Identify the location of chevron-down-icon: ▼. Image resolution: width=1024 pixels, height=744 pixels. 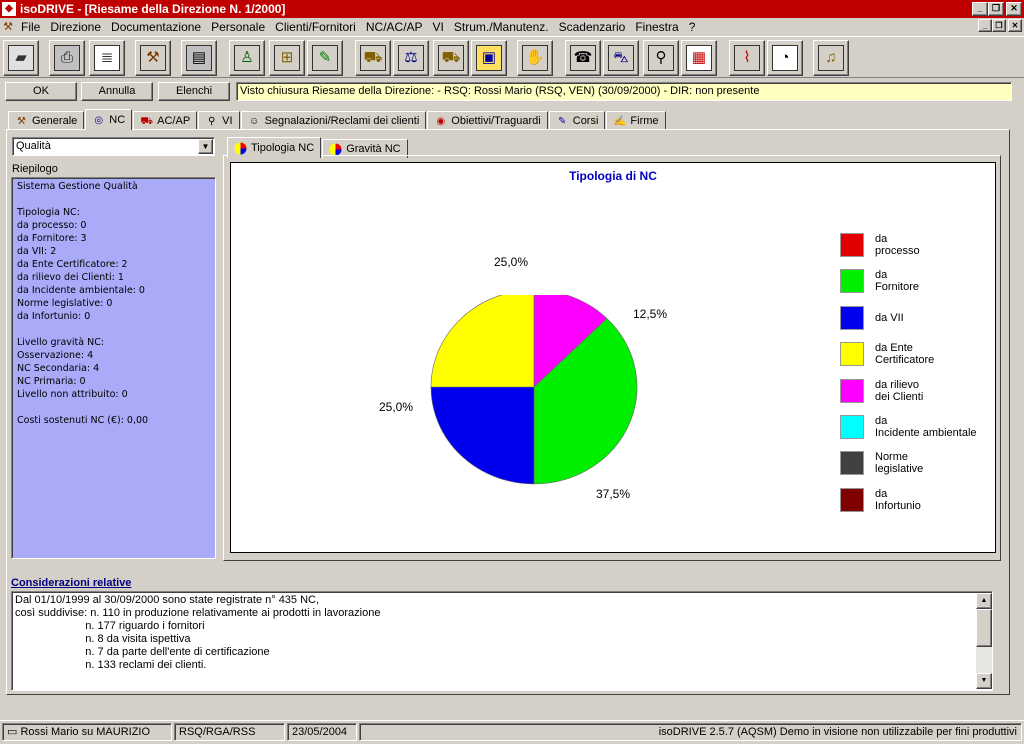
(205, 146).